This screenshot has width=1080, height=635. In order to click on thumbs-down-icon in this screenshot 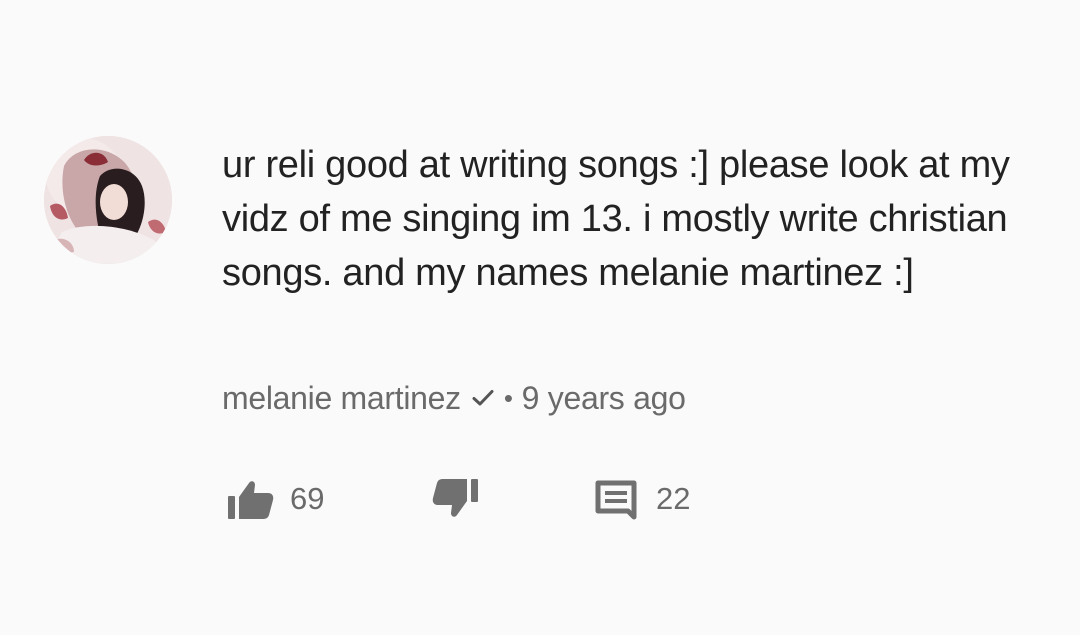, I will do `click(456, 499)`.